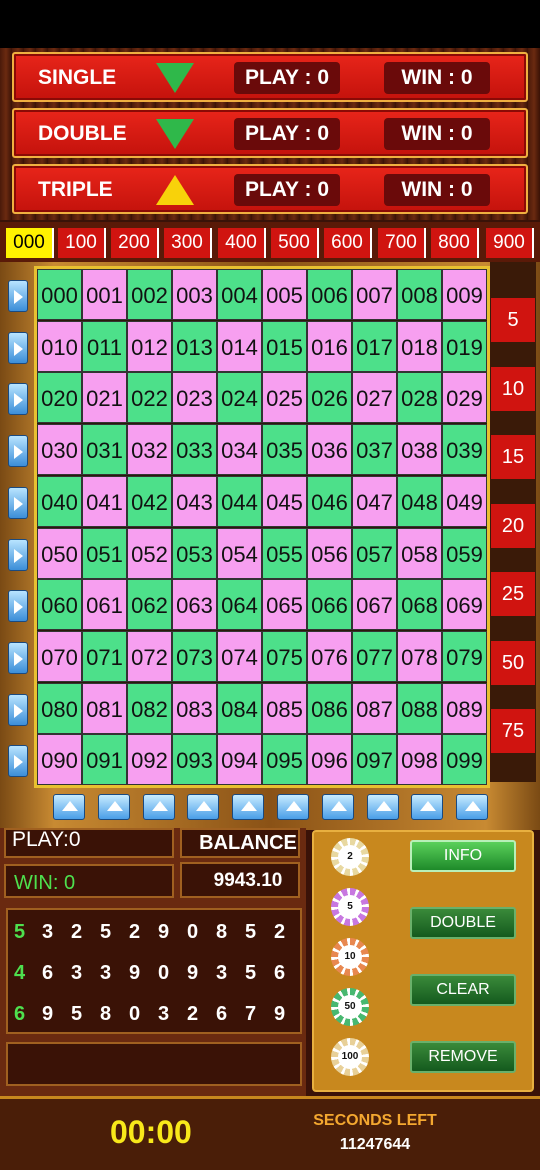 Image resolution: width=540 pixels, height=1170 pixels. What do you see at coordinates (329, 450) in the screenshot?
I see `number-cell: 036` at bounding box center [329, 450].